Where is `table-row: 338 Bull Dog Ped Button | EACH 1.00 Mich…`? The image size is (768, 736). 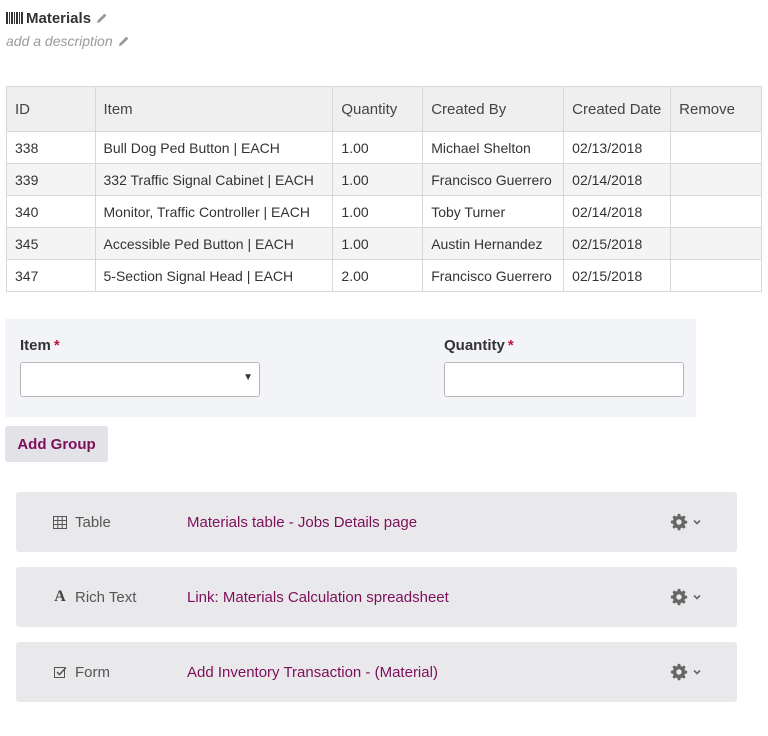
table-row: 338 Bull Dog Ped Button | EACH 1.00 Mich… is located at coordinates (384, 147).